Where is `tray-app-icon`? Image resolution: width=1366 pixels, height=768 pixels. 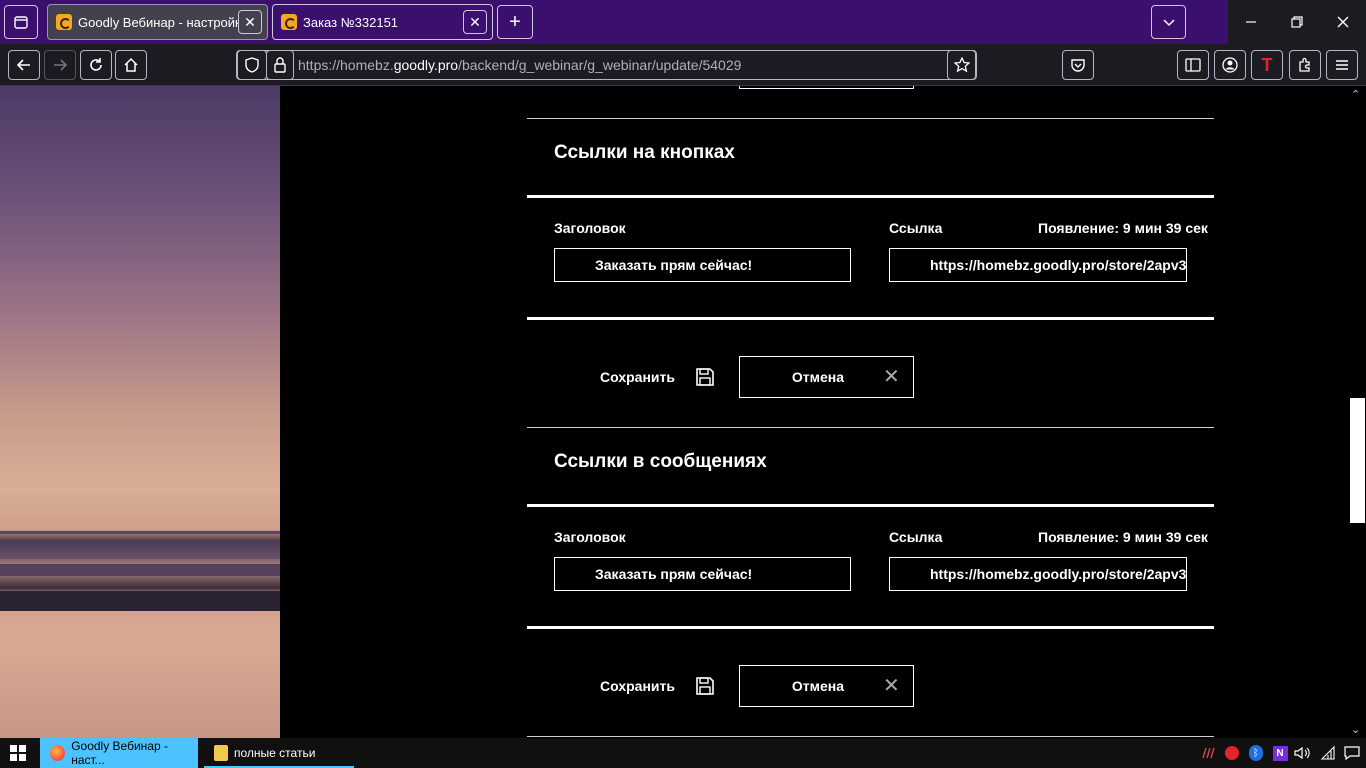 tray-app-icon is located at coordinates (1208, 753).